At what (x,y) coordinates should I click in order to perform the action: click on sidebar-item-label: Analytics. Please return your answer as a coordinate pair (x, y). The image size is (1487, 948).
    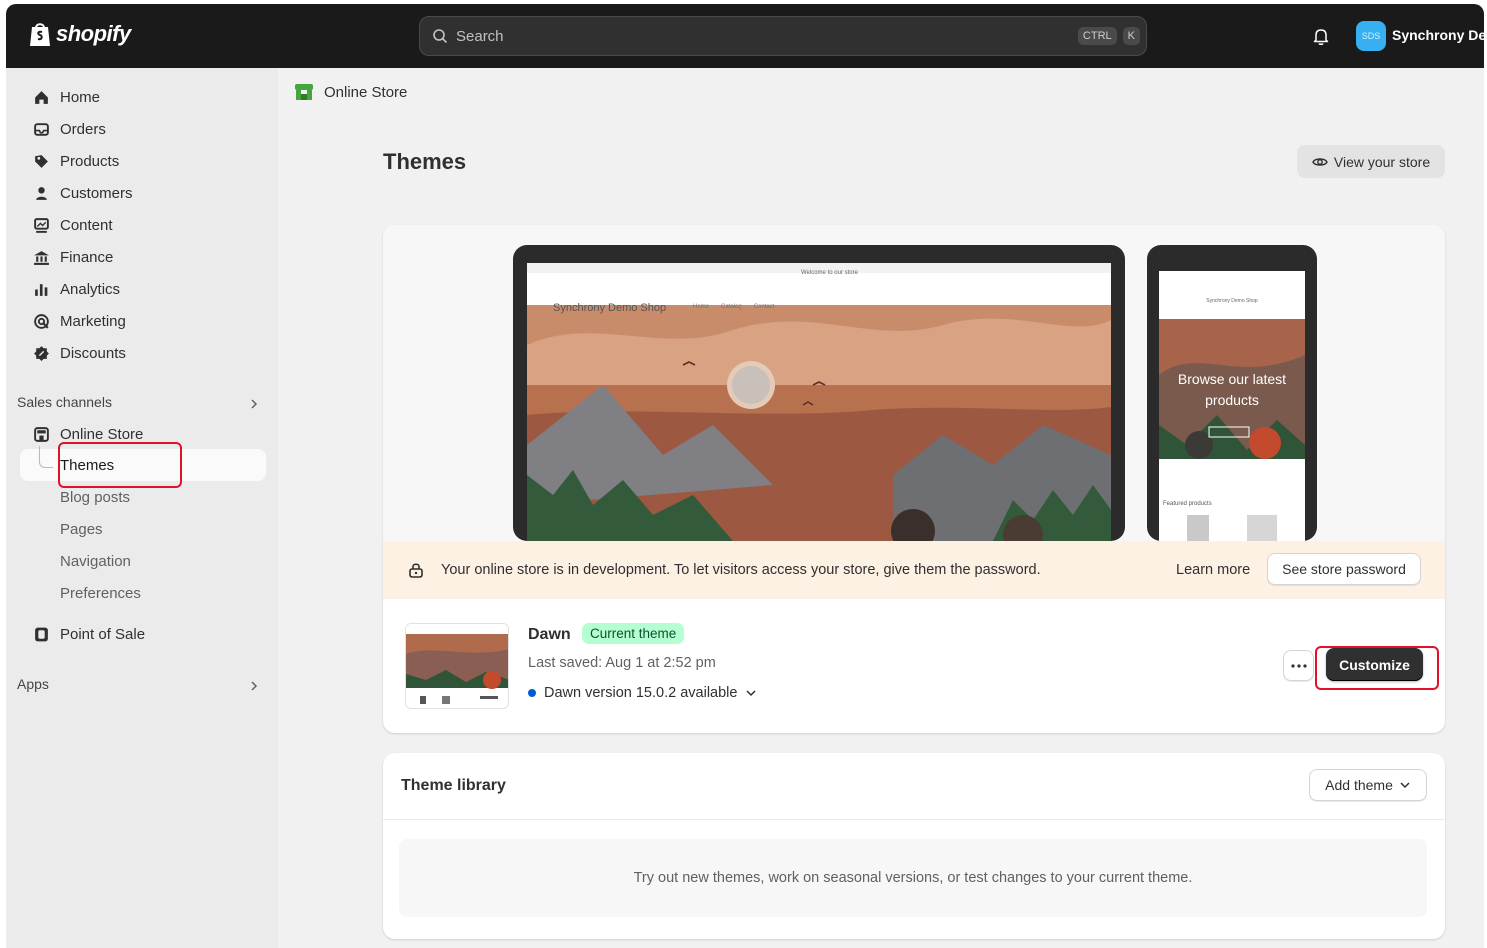
    Looking at the image, I should click on (90, 289).